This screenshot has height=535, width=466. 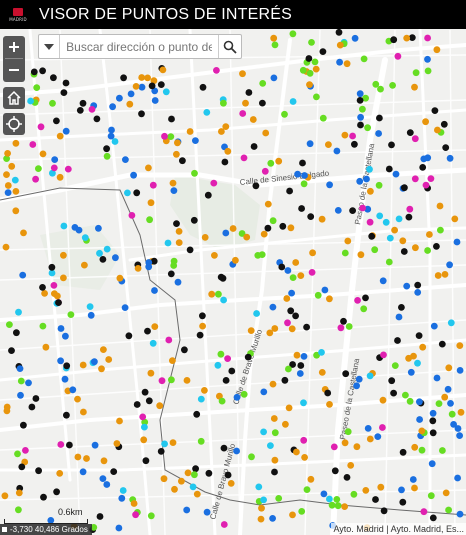 What do you see at coordinates (229, 46) in the screenshot?
I see `search-button` at bounding box center [229, 46].